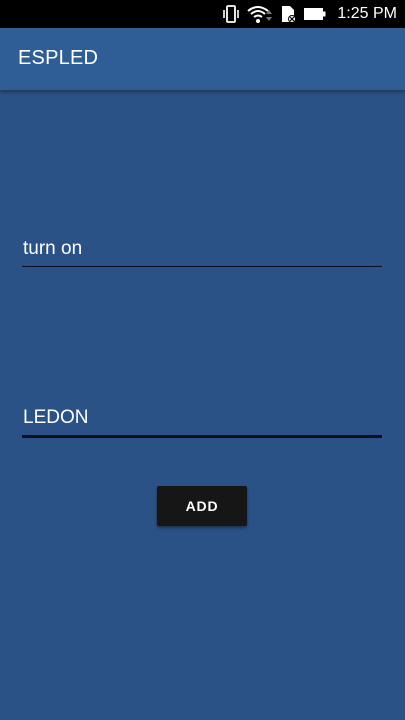 This screenshot has width=405, height=720. Describe the element at coordinates (202, 506) in the screenshot. I see `add-button: ADD` at that location.